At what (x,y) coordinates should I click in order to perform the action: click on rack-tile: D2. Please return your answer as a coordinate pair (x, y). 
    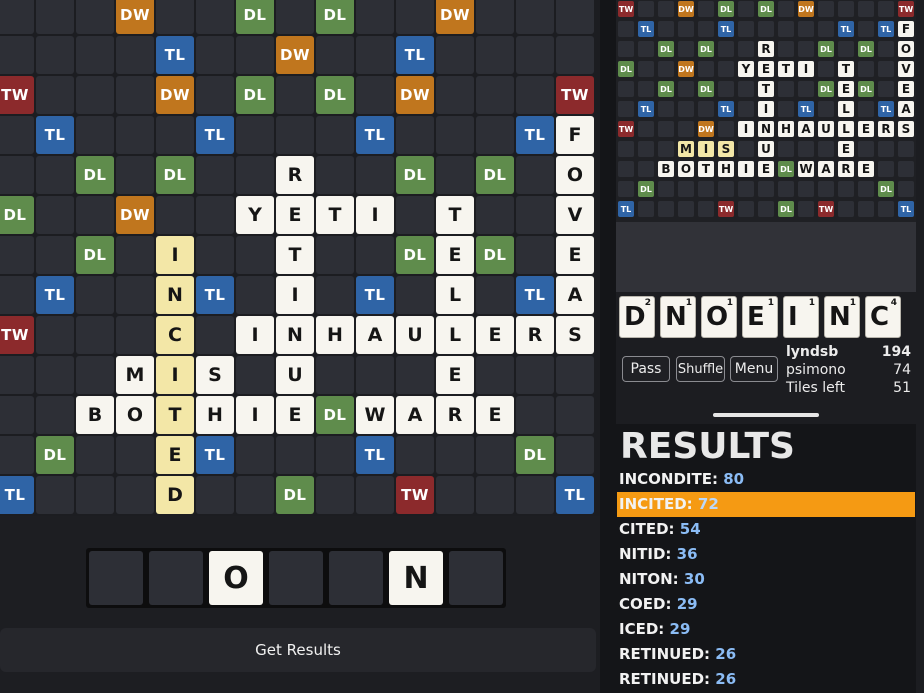
    Looking at the image, I should click on (637, 317).